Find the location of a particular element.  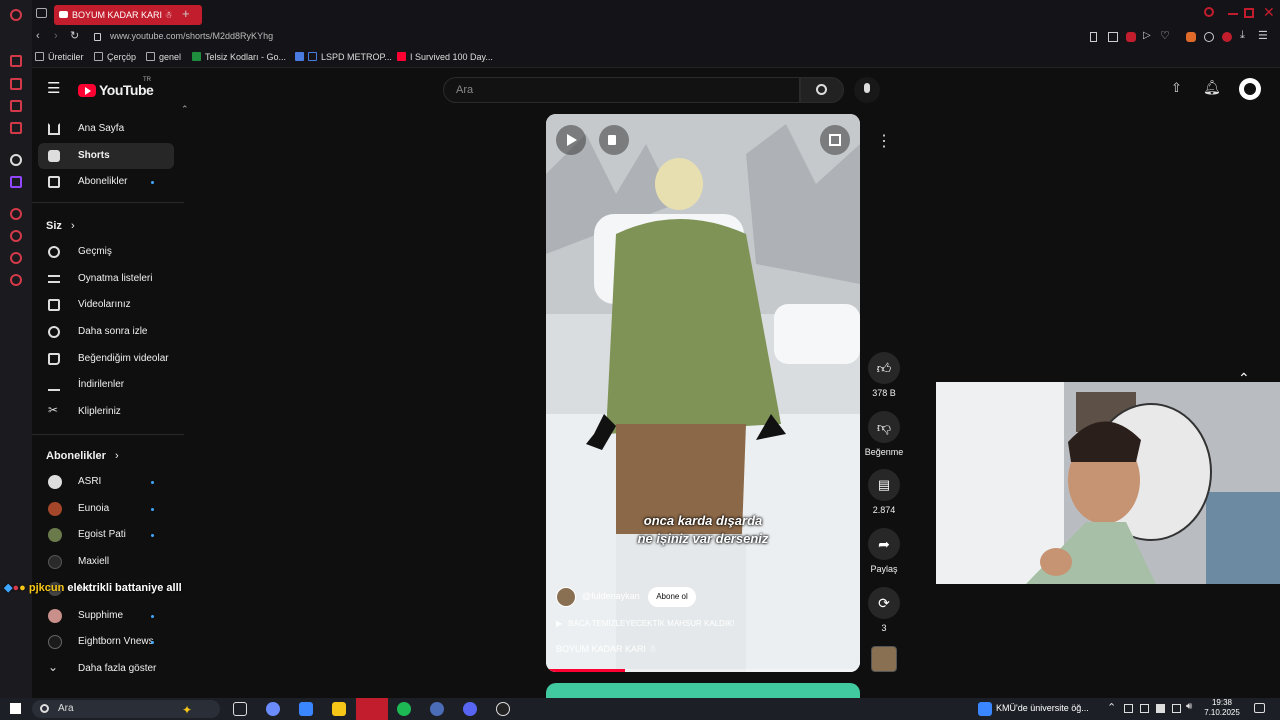

task-view-icon is located at coordinates (240, 709).